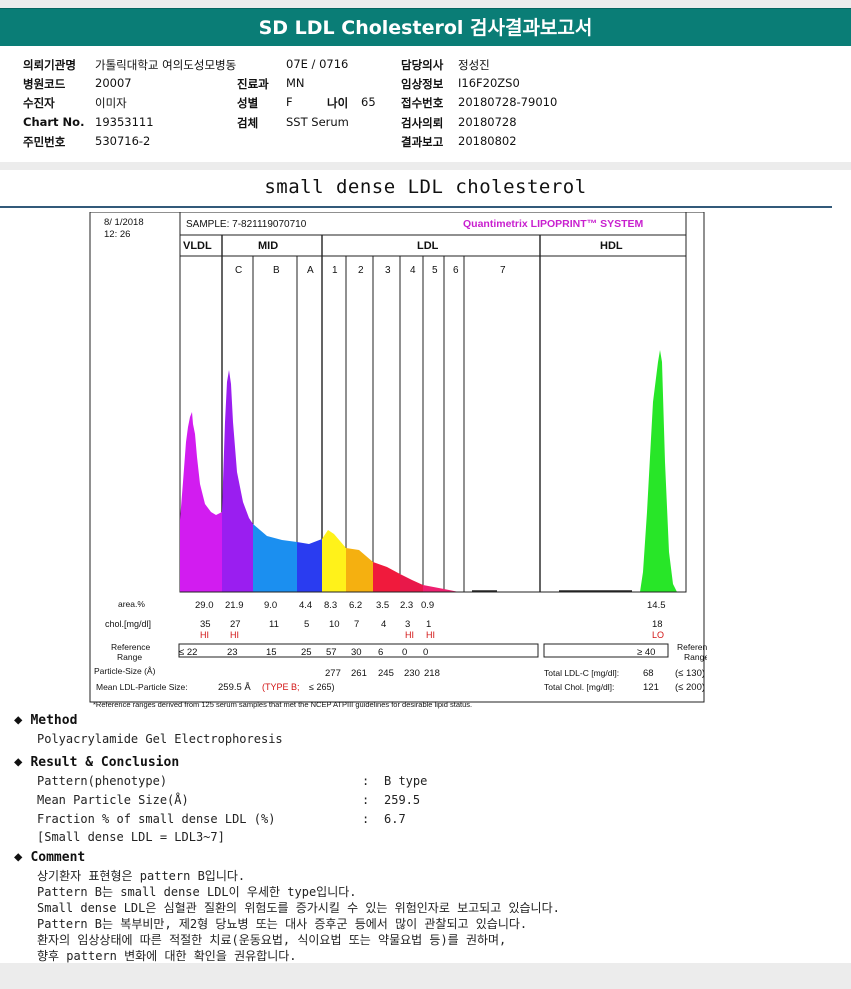 The image size is (851, 989). I want to click on comment-line-1: 상기환자 표현형은 pattern B입니다., so click(141, 876).